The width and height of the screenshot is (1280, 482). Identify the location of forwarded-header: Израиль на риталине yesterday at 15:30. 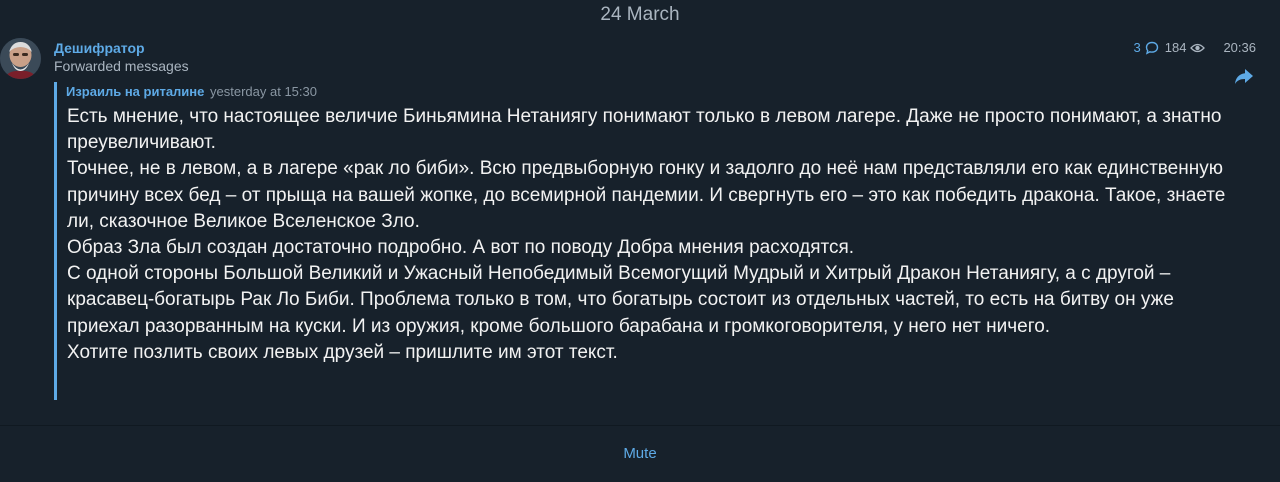
(191, 91).